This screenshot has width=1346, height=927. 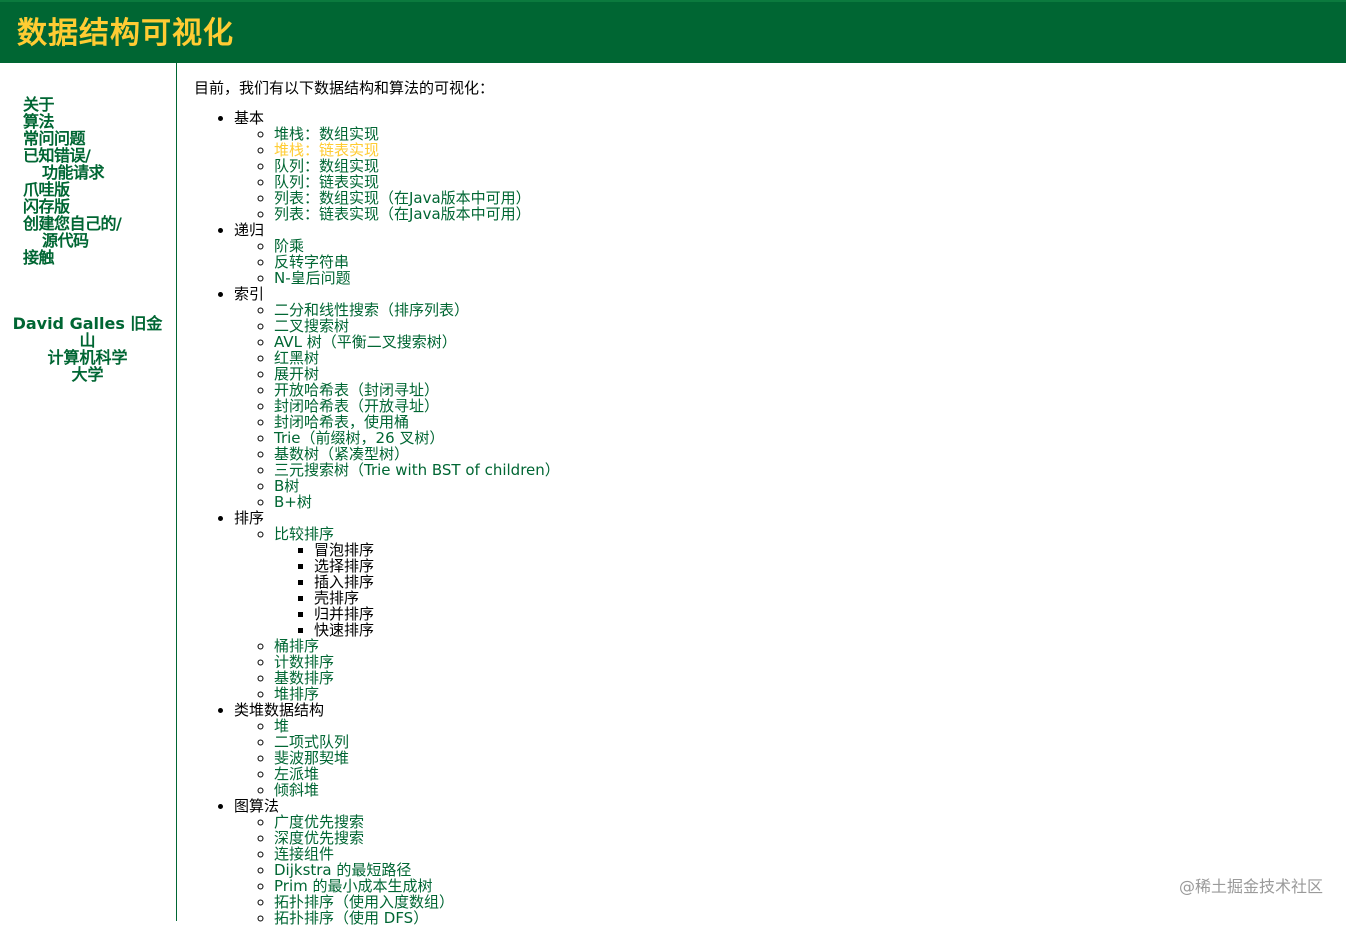 What do you see at coordinates (804, 902) in the screenshot?
I see `algorithm-item: 拓扑排序（使用入度数组）` at bounding box center [804, 902].